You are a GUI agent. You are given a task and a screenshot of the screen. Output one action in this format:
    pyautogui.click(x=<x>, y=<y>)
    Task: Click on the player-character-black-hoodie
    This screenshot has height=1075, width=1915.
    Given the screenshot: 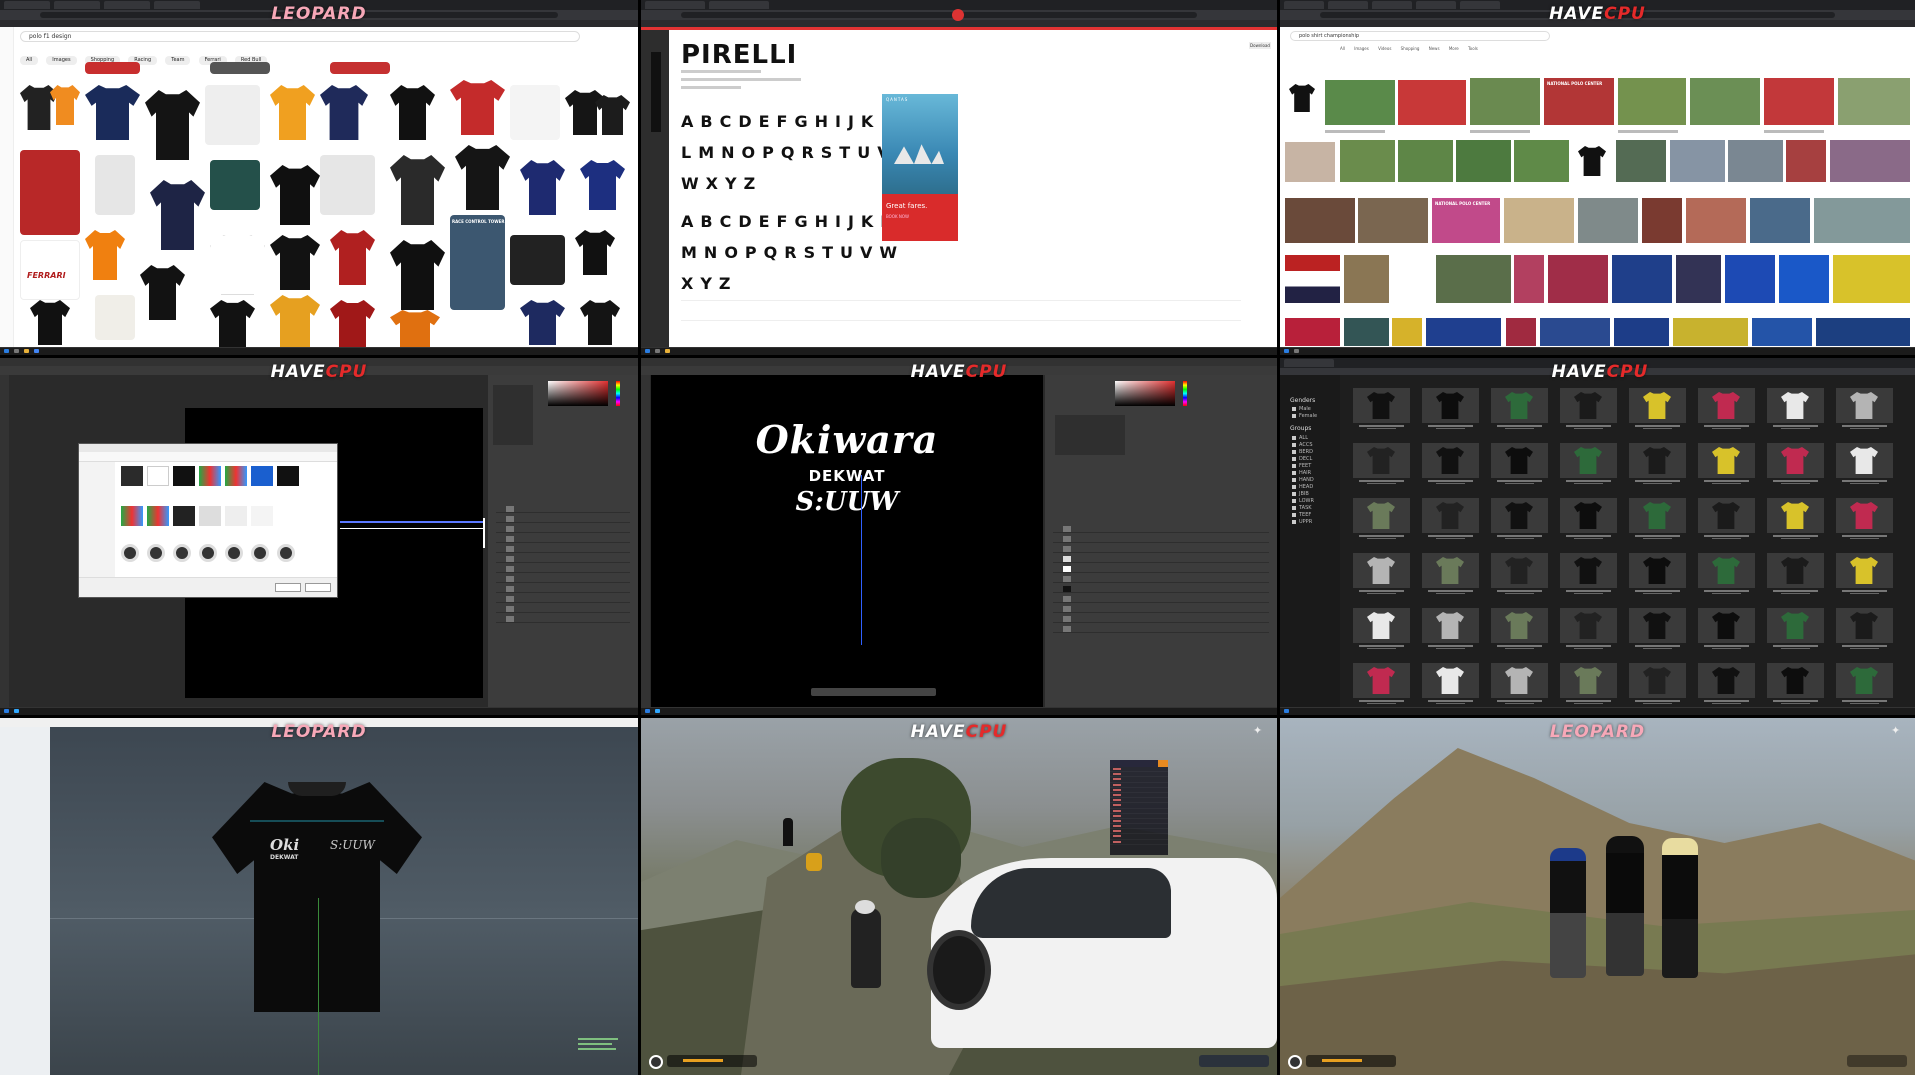 What is the action you would take?
    pyautogui.click(x=1625, y=906)
    